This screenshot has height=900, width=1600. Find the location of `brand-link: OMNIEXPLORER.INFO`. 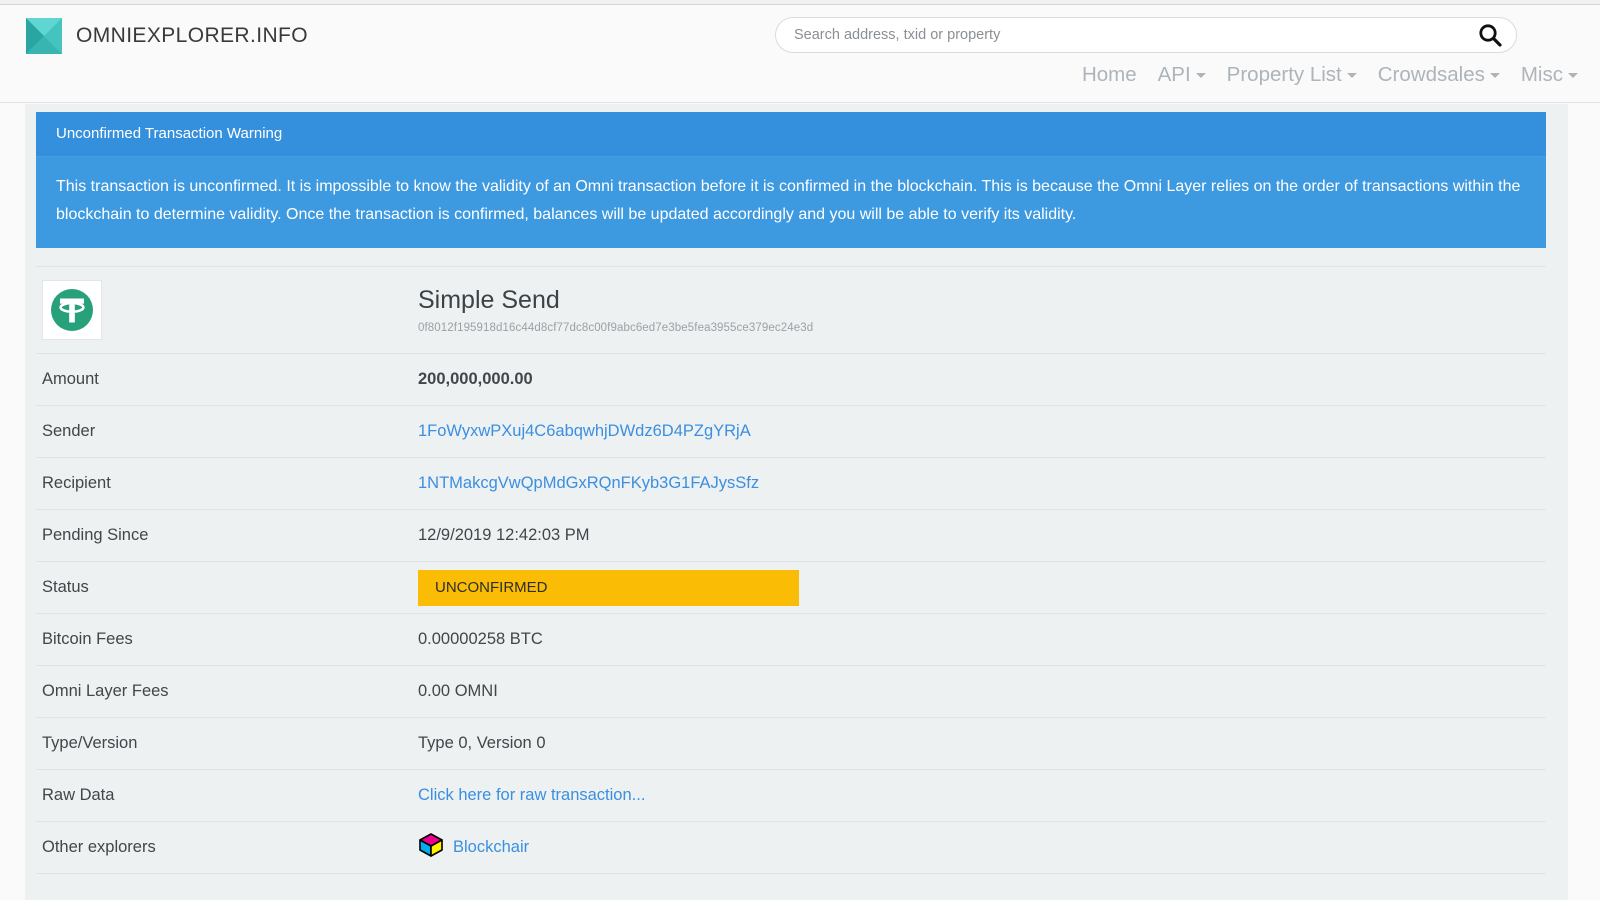

brand-link: OMNIEXPLORER.INFO is located at coordinates (167, 36).